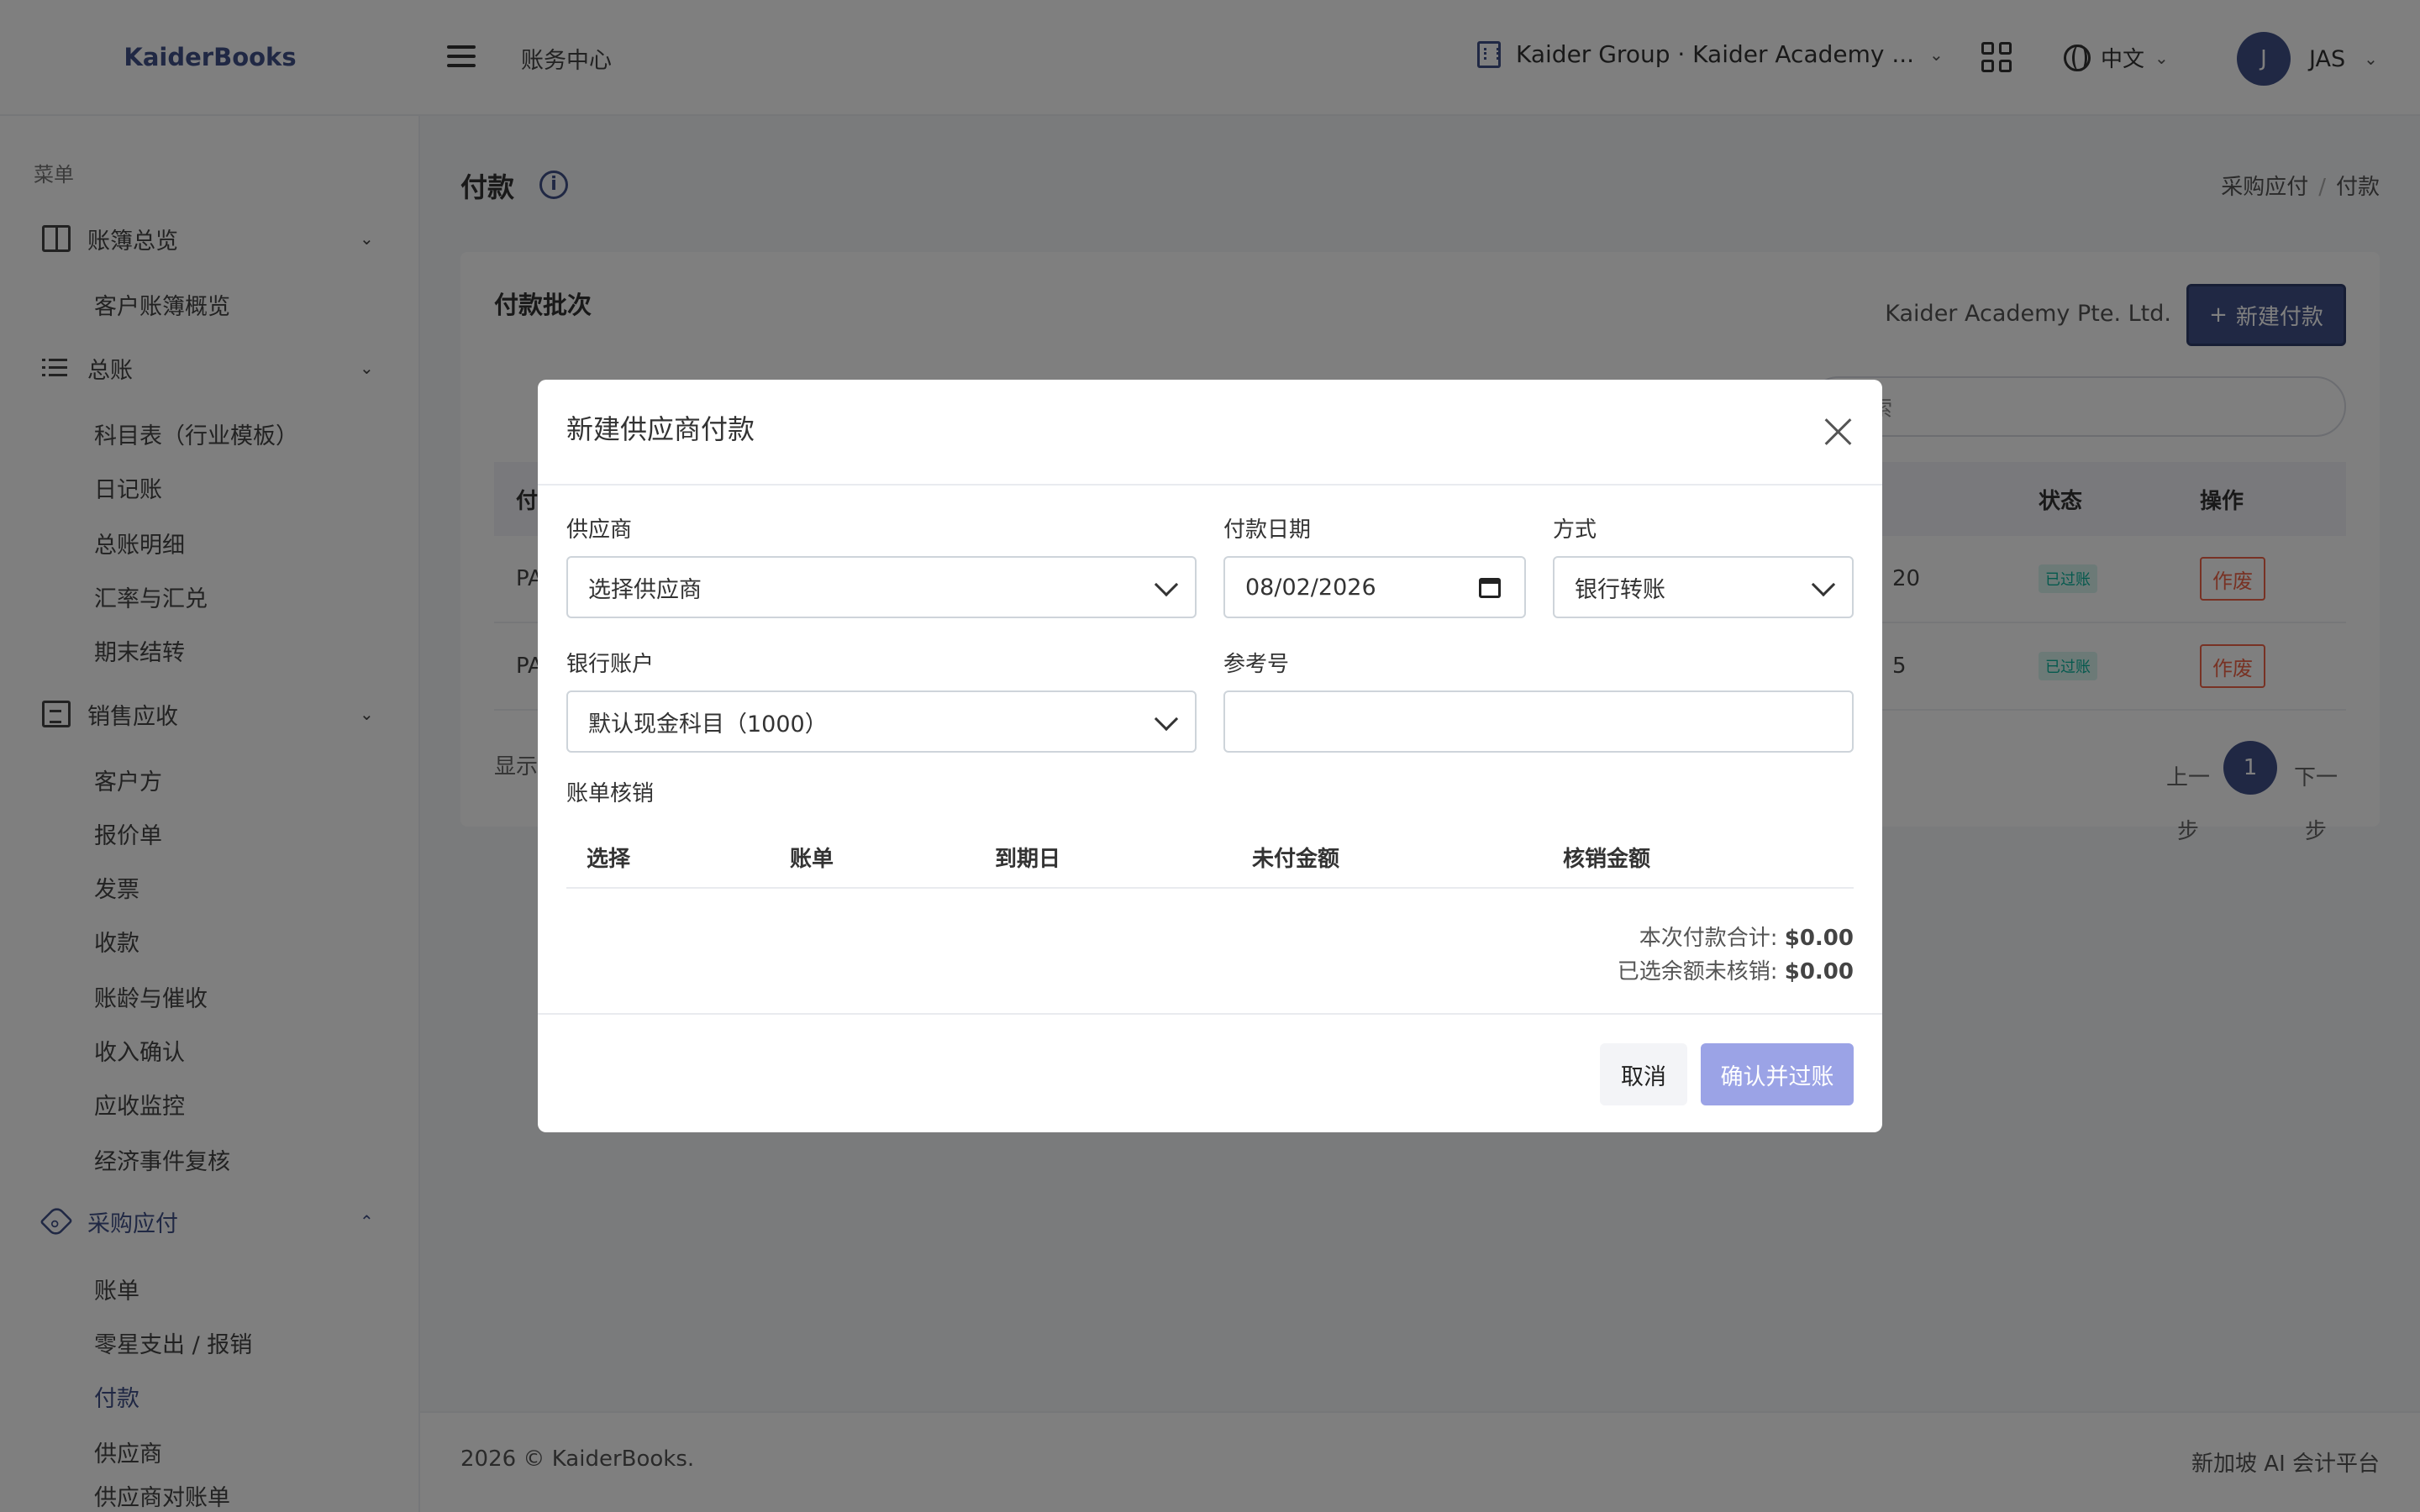 This screenshot has height=1512, width=2420. Describe the element at coordinates (1709, 938) in the screenshot. I see `payment-total-label: 本次付款合计:` at that location.